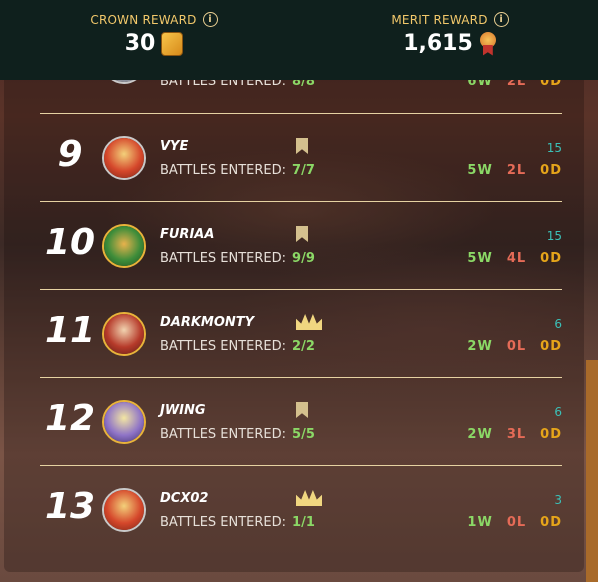 The width and height of the screenshot is (598, 582). I want to click on player-name: DARKMONTY, so click(207, 322).